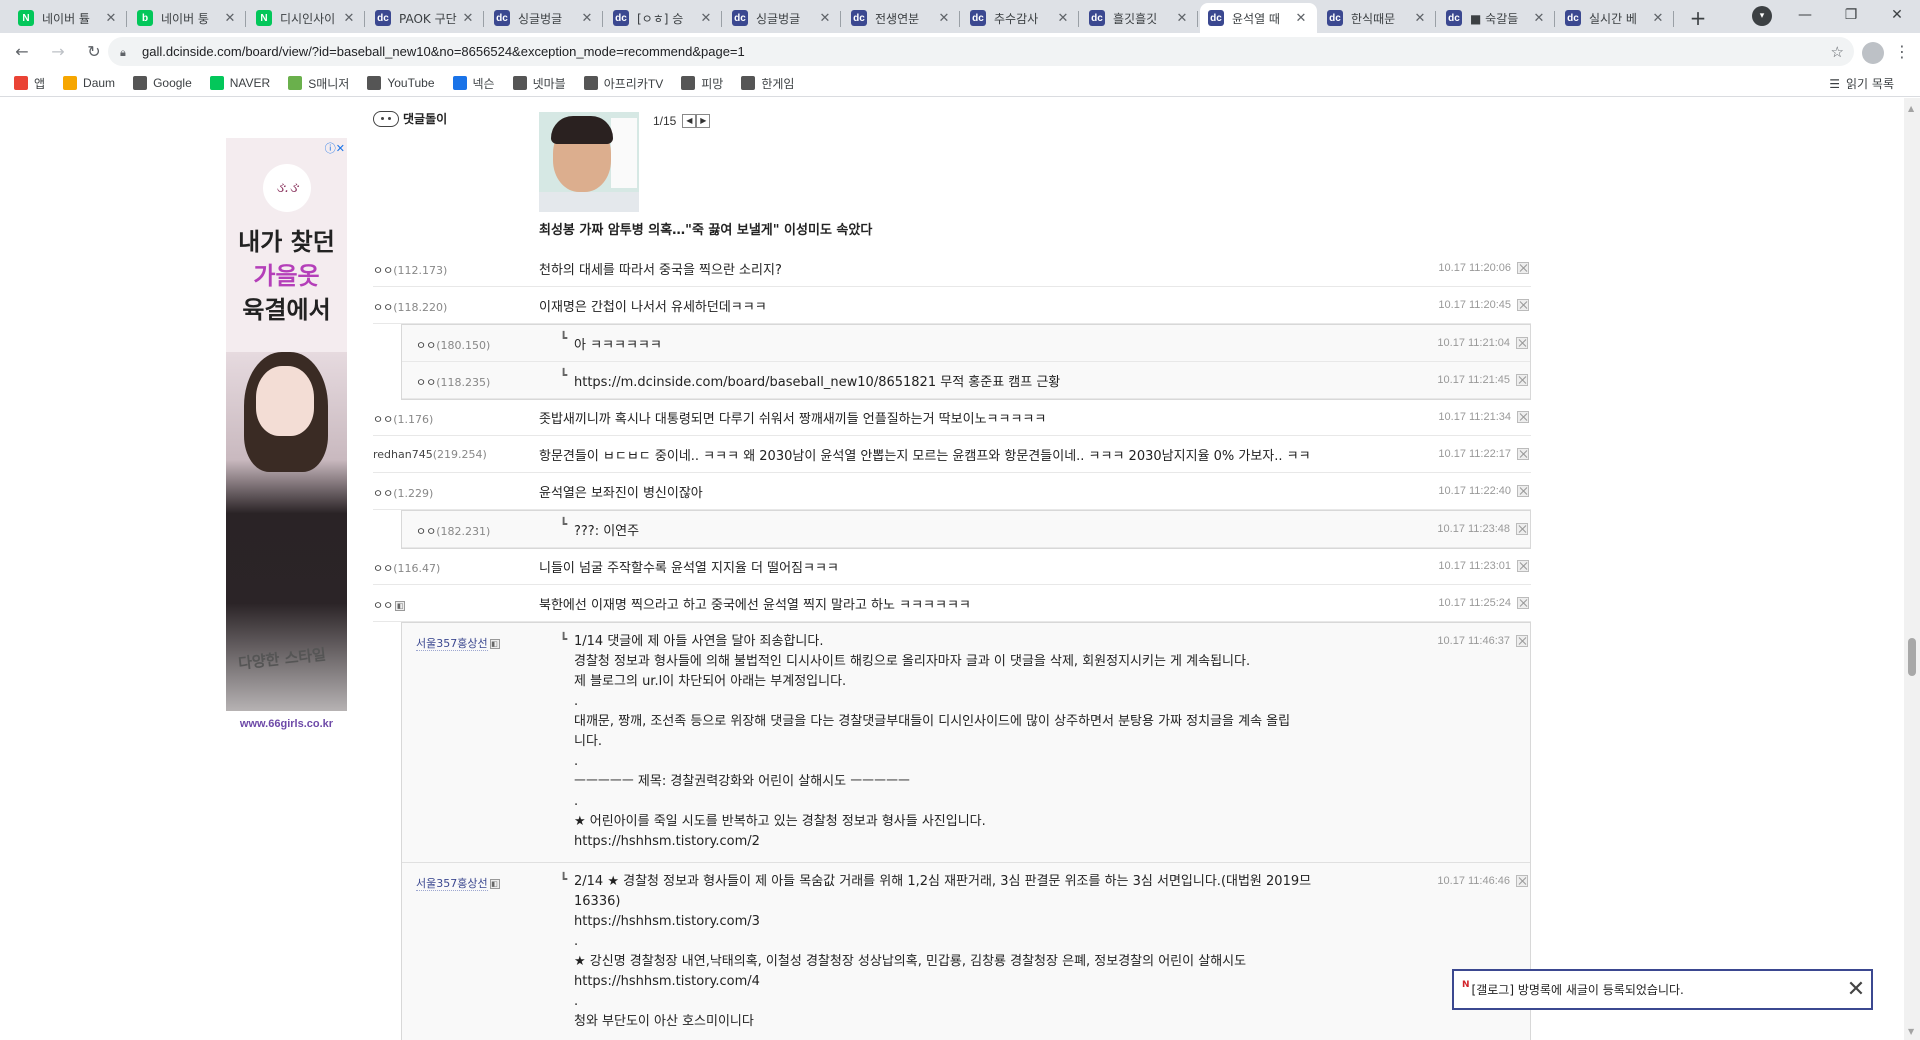  I want to click on lock-icon: 🔒︎, so click(126, 52).